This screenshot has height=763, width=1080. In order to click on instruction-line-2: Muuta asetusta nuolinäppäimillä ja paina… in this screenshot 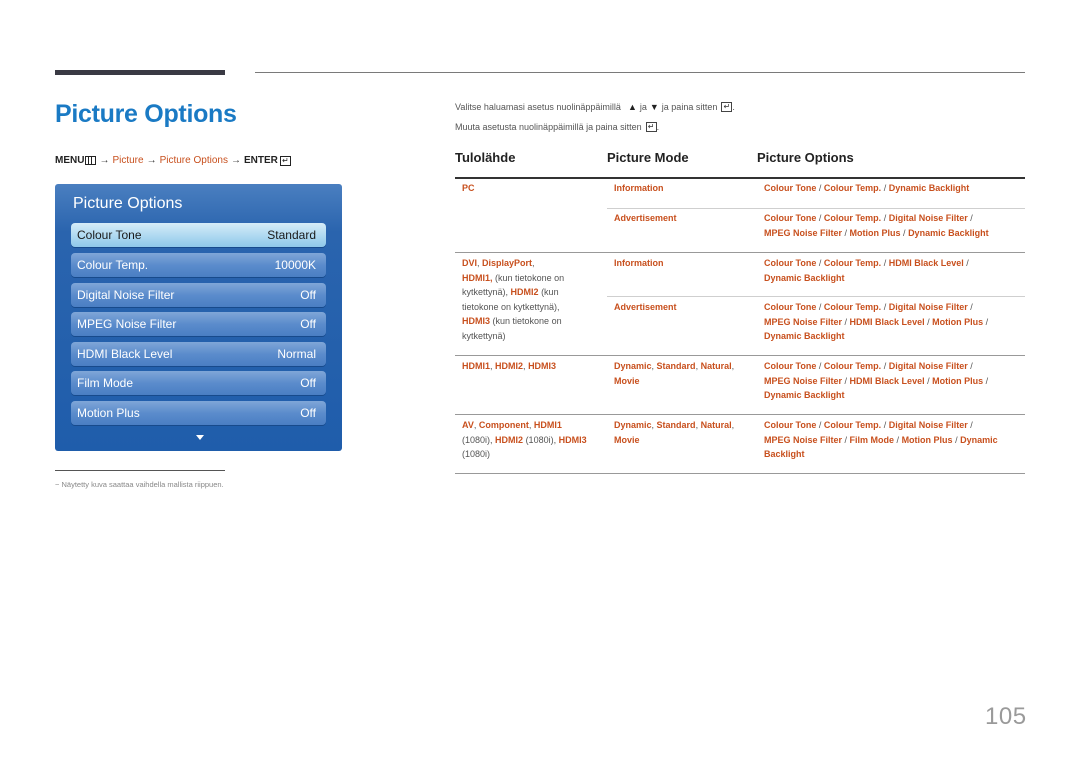, I will do `click(557, 127)`.